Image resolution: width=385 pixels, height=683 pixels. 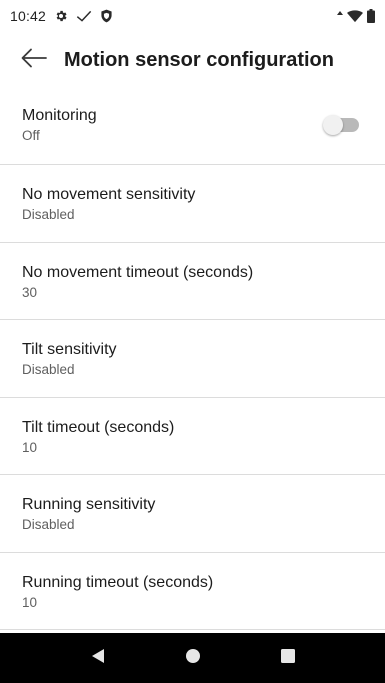 I want to click on status-left: 10:42, so click(x=61, y=16).